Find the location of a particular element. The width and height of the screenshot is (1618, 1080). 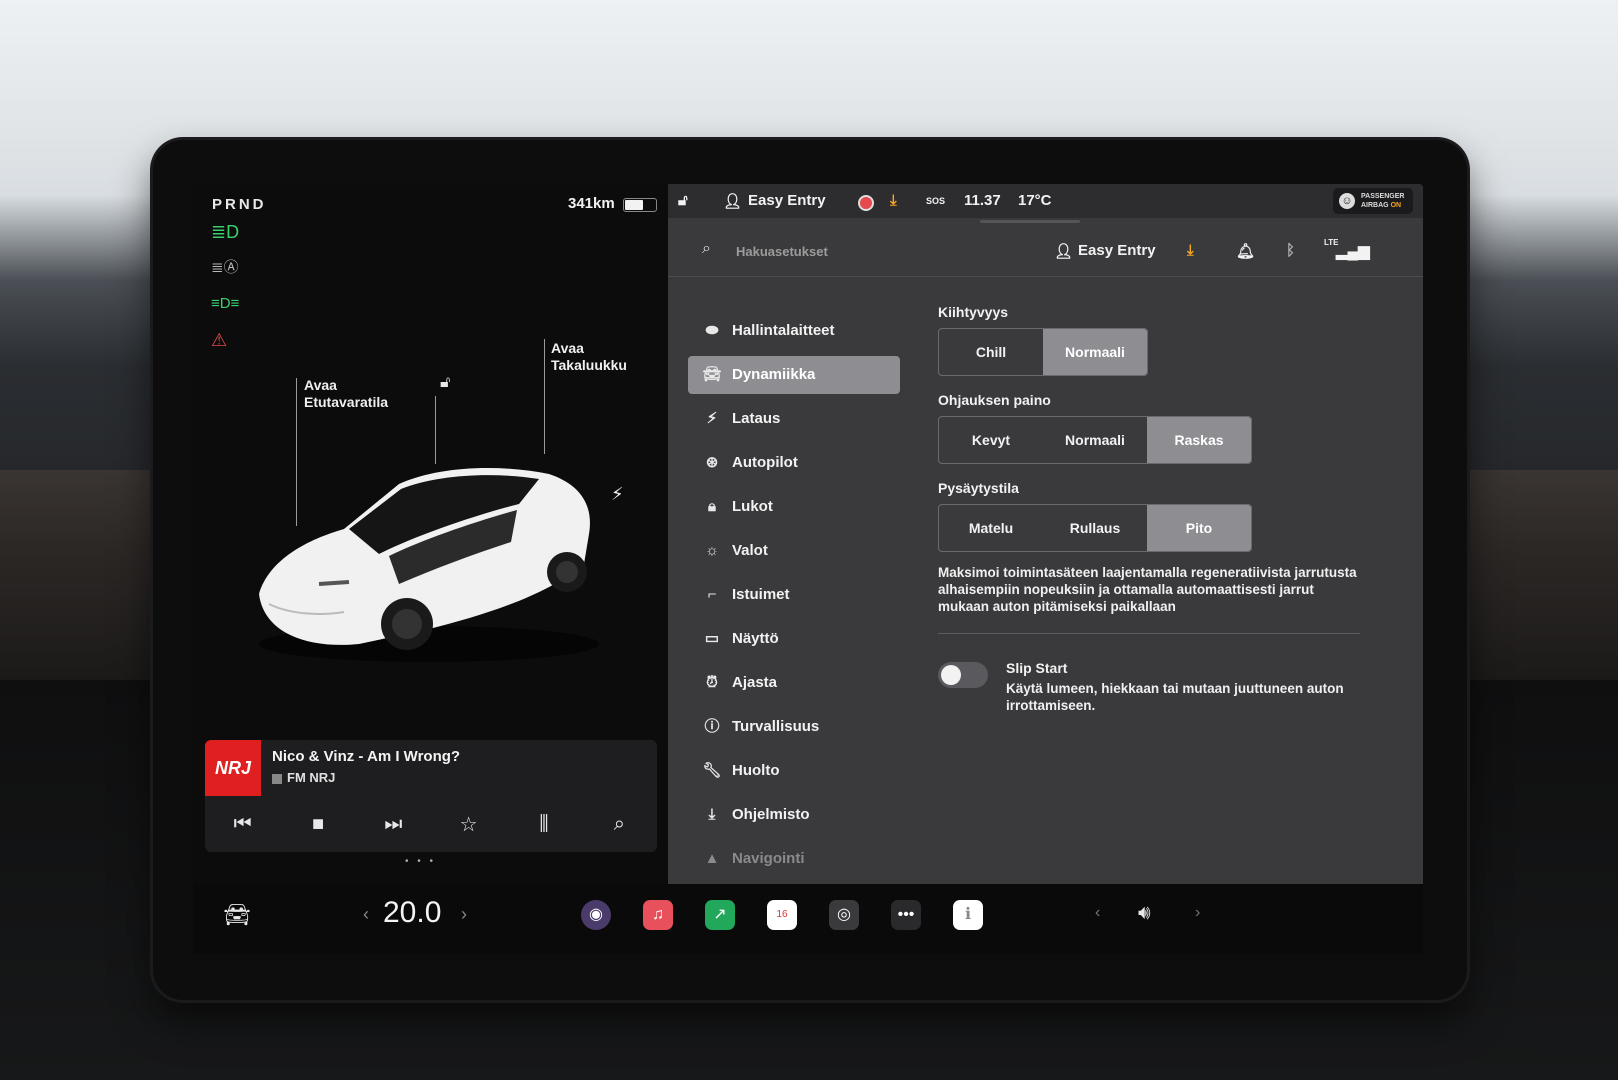

steering-option-kevyt: Kevyt is located at coordinates (991, 440).